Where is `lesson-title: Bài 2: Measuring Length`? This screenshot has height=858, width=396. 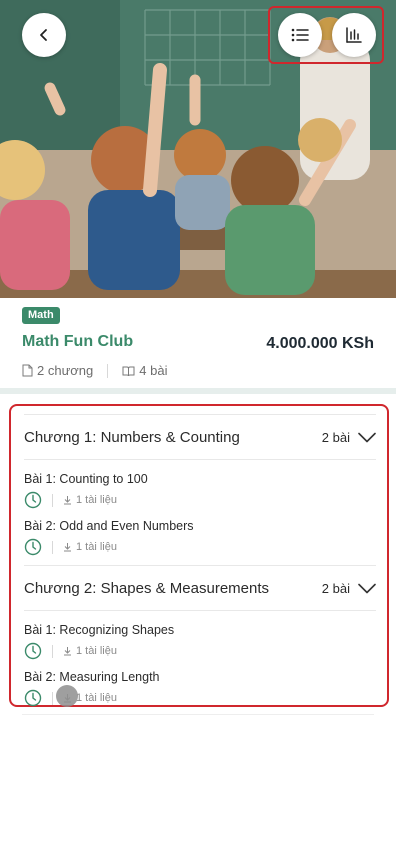 lesson-title: Bài 2: Measuring Length is located at coordinates (92, 677).